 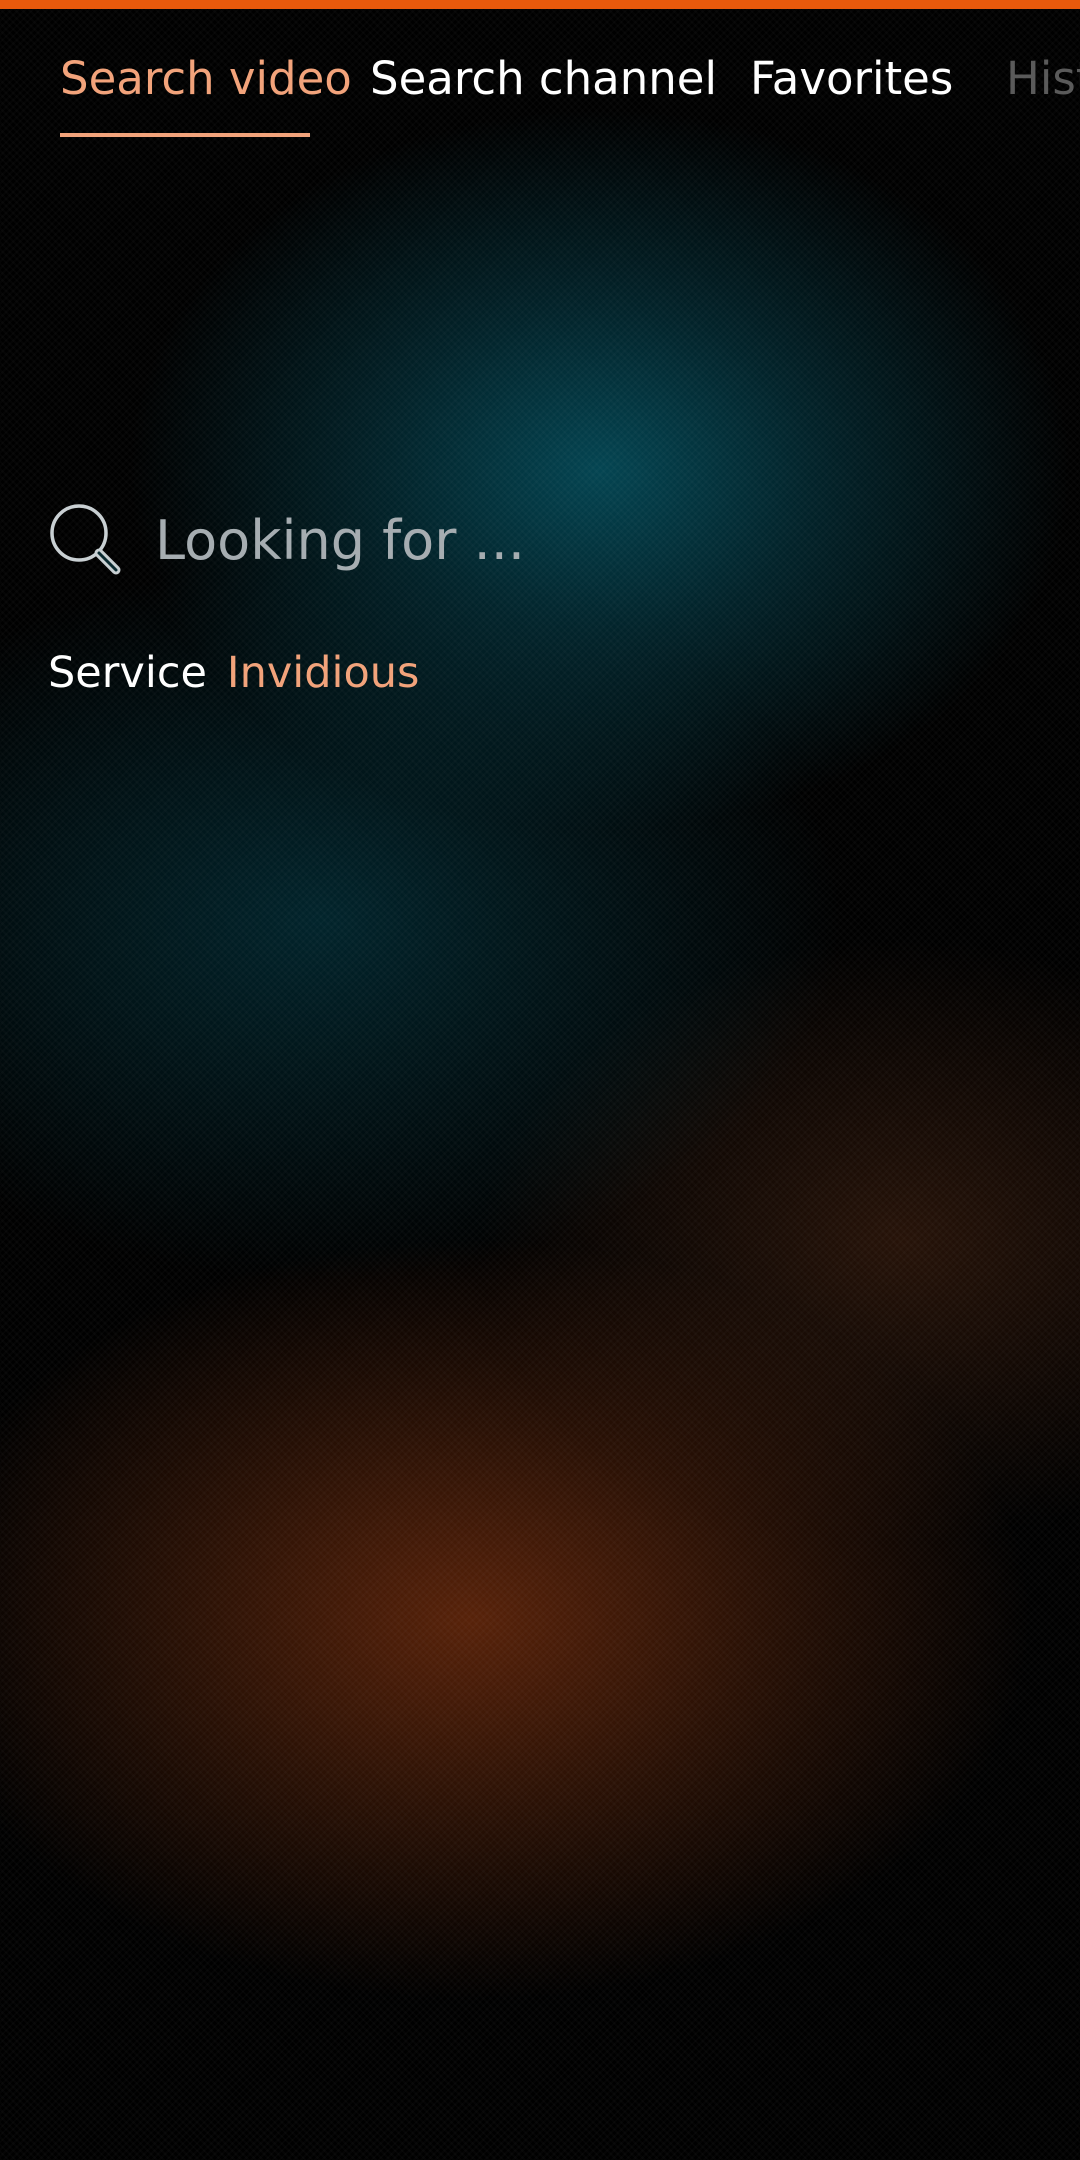 What do you see at coordinates (1043, 78) in the screenshot?
I see `tab-history: History` at bounding box center [1043, 78].